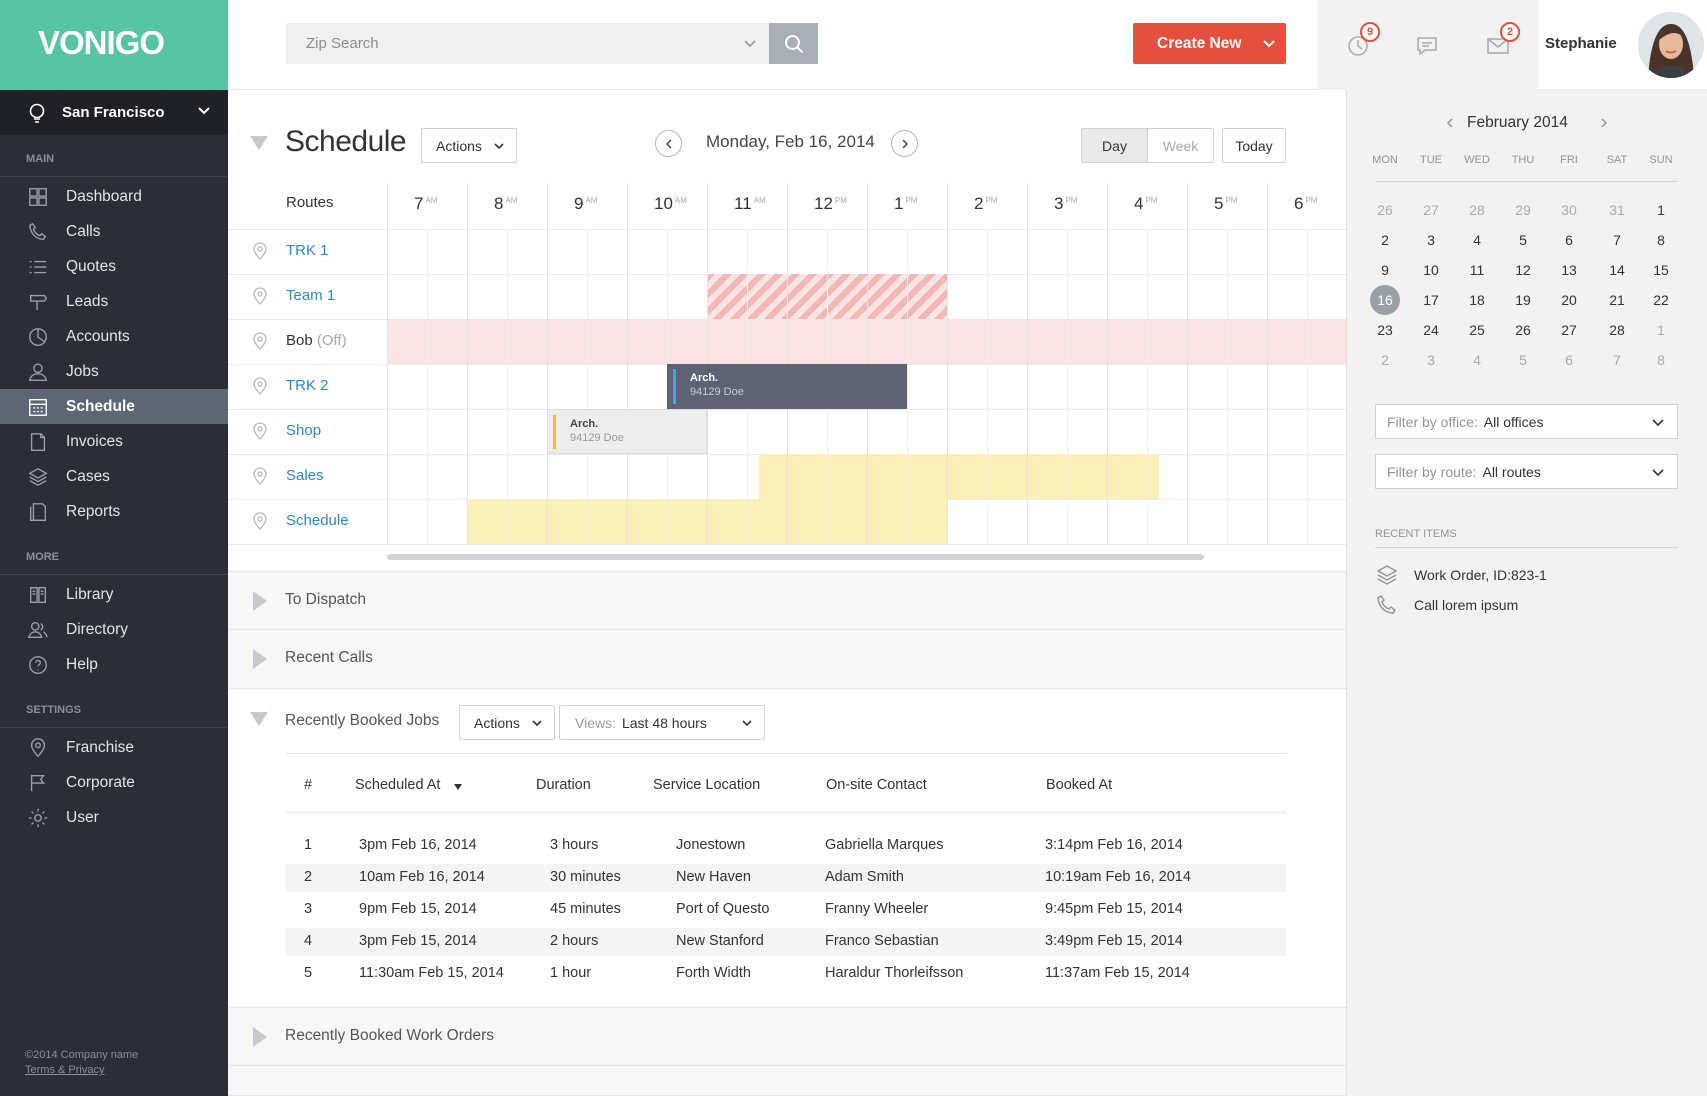  What do you see at coordinates (1446, 605) in the screenshot?
I see `recent-item: Call lorem ipsum` at bounding box center [1446, 605].